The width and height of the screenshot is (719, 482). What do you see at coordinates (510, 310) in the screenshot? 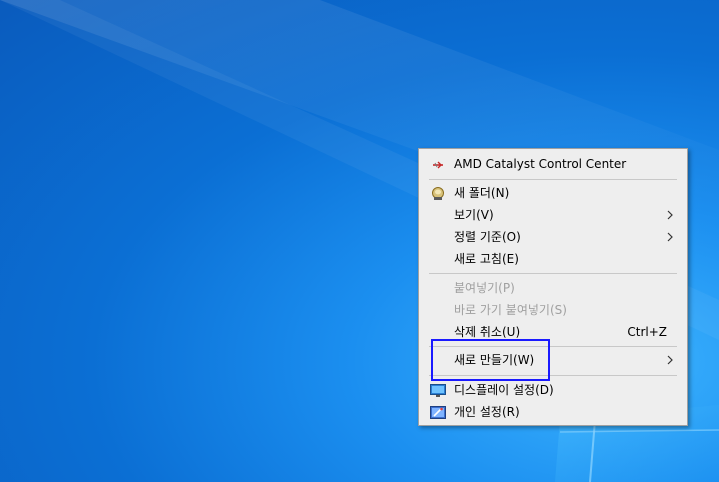
I see `menu-item-label: 바로 가기 붙여넣기(S)` at bounding box center [510, 310].